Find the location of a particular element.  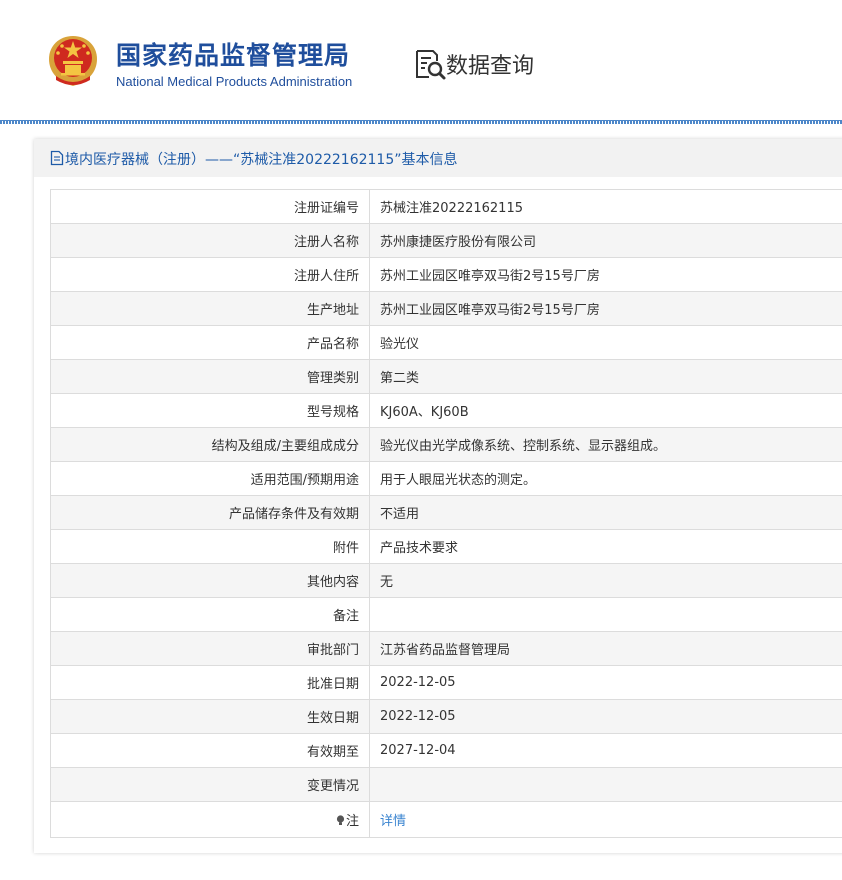

field-label: 注册人住所 is located at coordinates (210, 274).